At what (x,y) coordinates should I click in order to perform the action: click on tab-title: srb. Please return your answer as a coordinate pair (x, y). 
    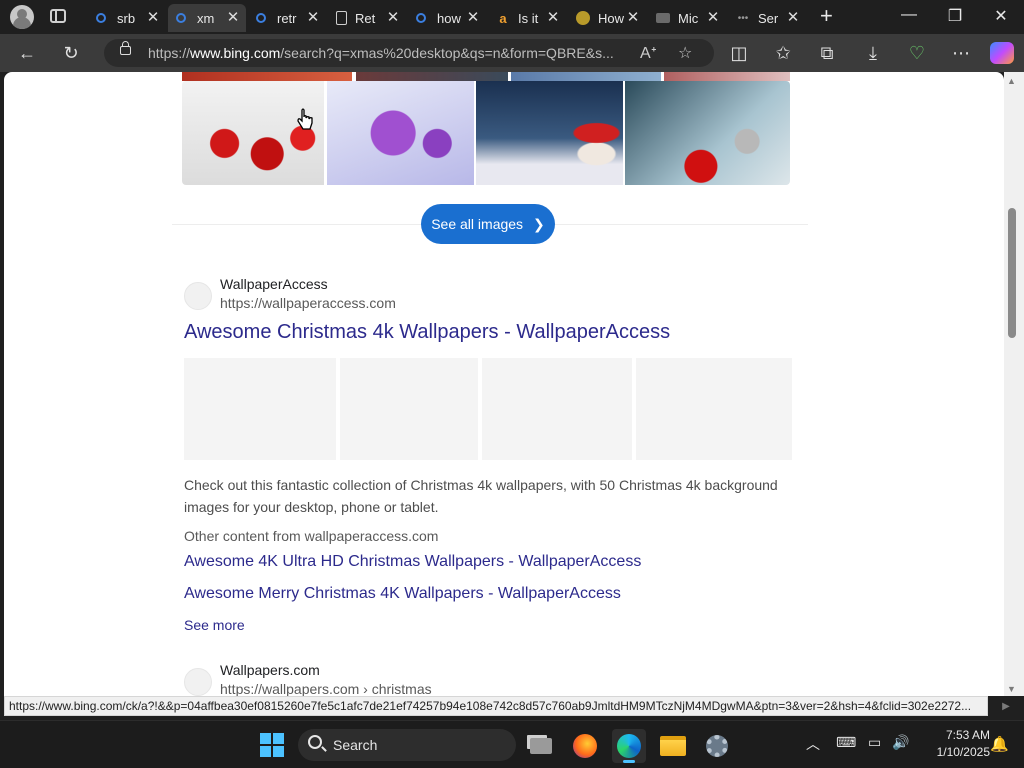
    Looking at the image, I should click on (126, 18).